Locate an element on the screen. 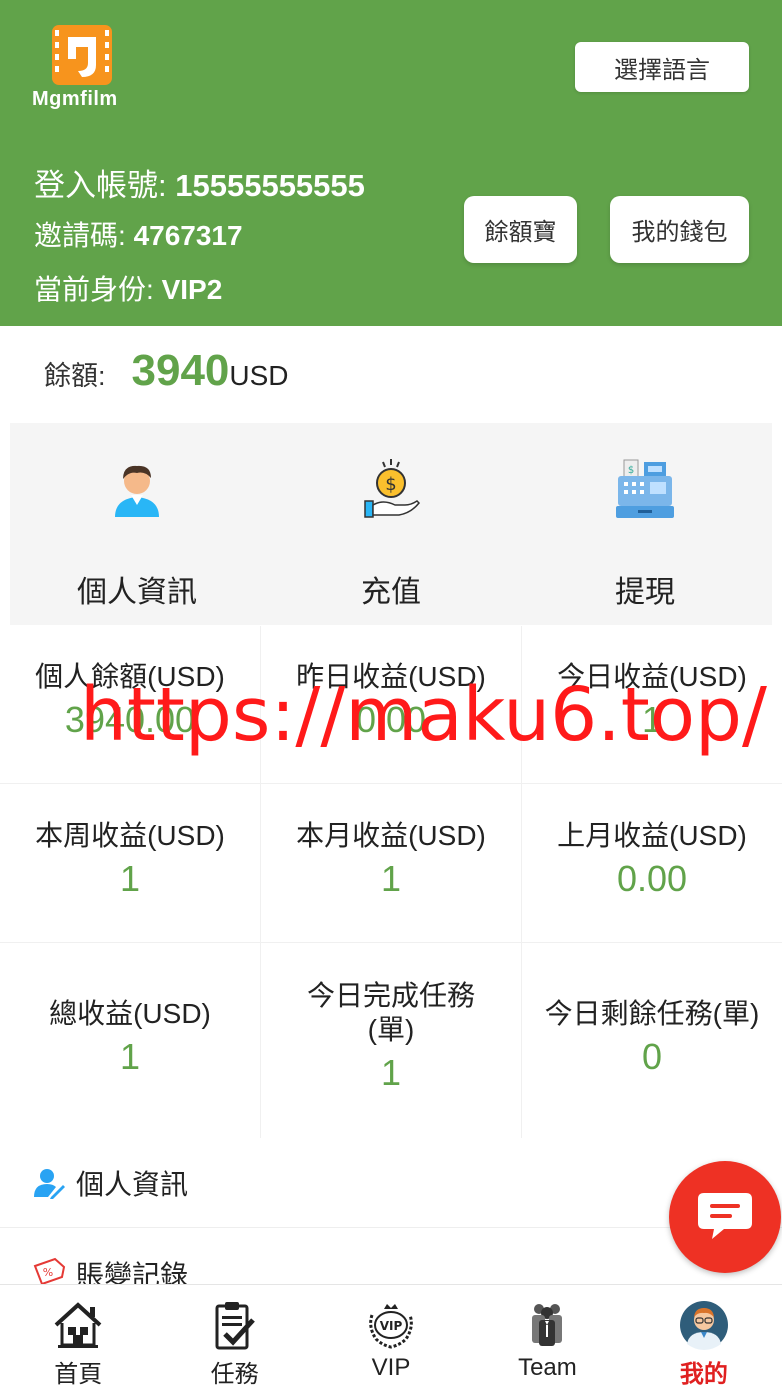 Image resolution: width=782 pixels, height=1392 pixels. quick-actions: 個人資訊 $ 充值 $ 提現 is located at coordinates (391, 524).